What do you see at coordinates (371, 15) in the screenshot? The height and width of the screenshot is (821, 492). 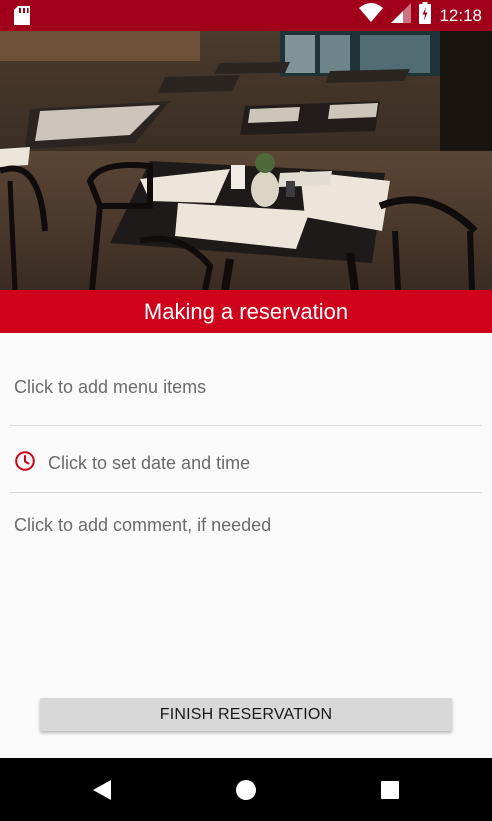 I see `wifi-icon` at bounding box center [371, 15].